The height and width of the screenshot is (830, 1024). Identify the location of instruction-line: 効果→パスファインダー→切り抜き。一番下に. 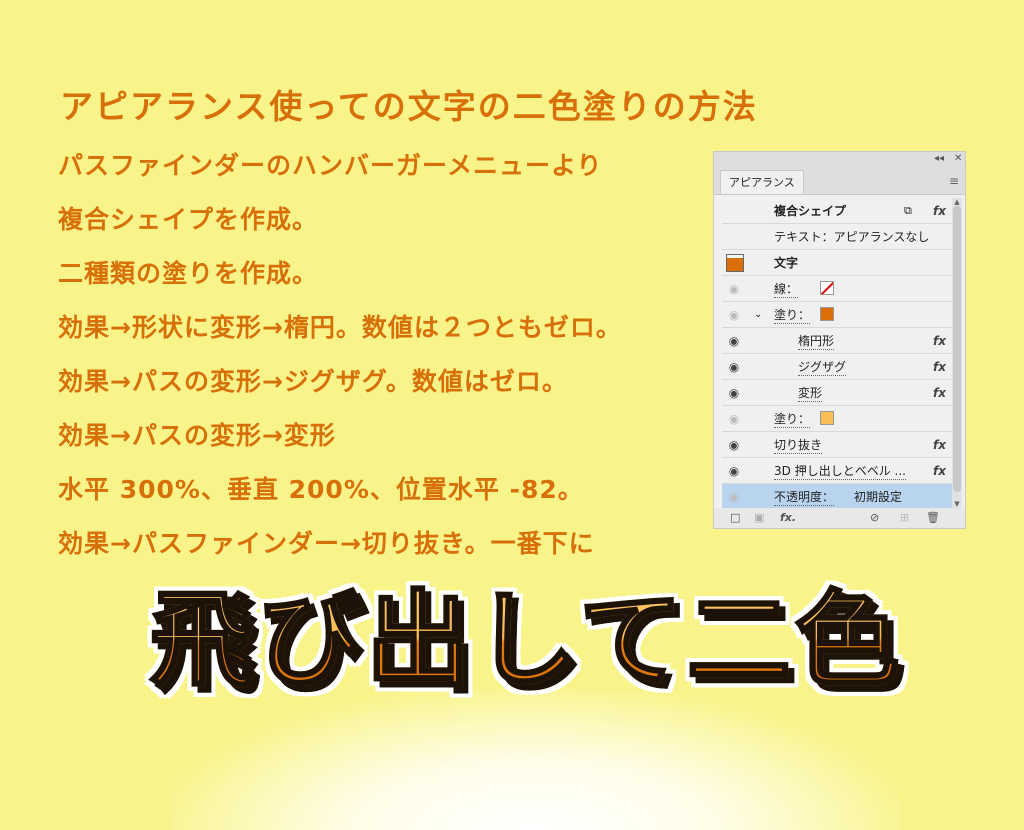
(326, 543).